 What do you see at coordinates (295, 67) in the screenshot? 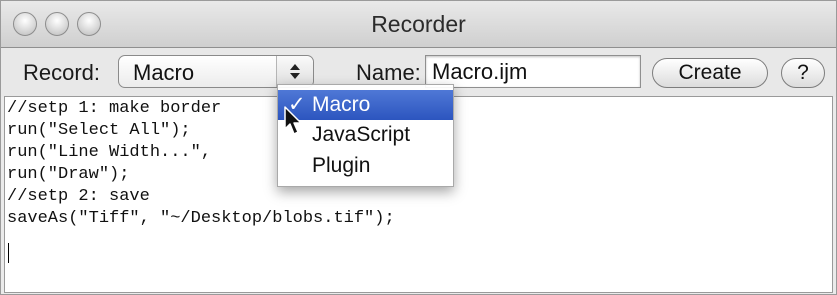
I see `chevron-up-icon` at bounding box center [295, 67].